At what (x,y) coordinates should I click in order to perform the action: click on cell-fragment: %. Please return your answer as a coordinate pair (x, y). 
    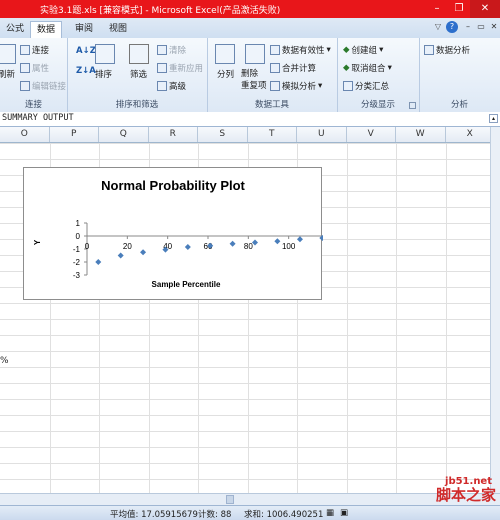
    Looking at the image, I should click on (4, 361).